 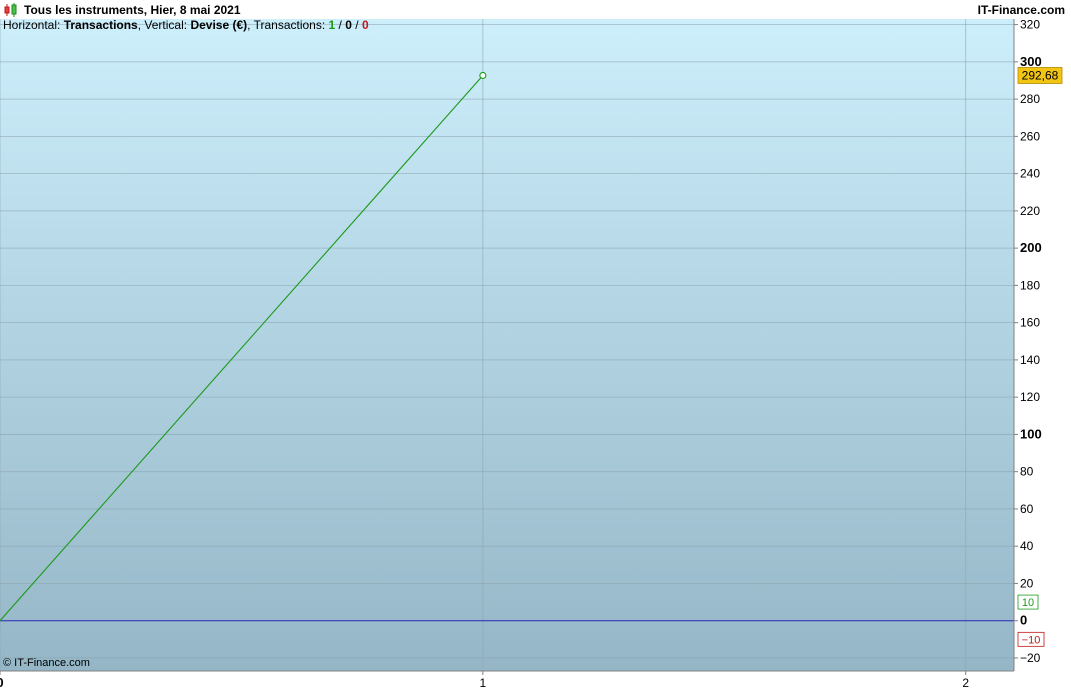 I want to click on last-point-marker, so click(x=483, y=75).